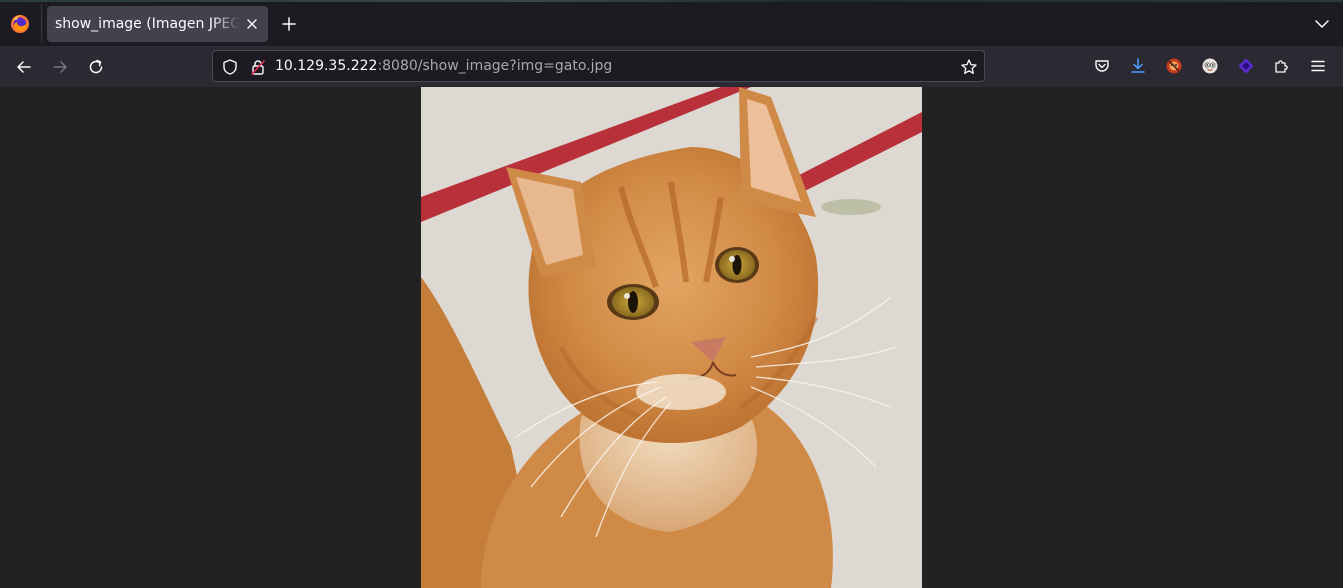 The height and width of the screenshot is (588, 1343). Describe the element at coordinates (671, 1) in the screenshot. I see `tab-strip-background` at that location.